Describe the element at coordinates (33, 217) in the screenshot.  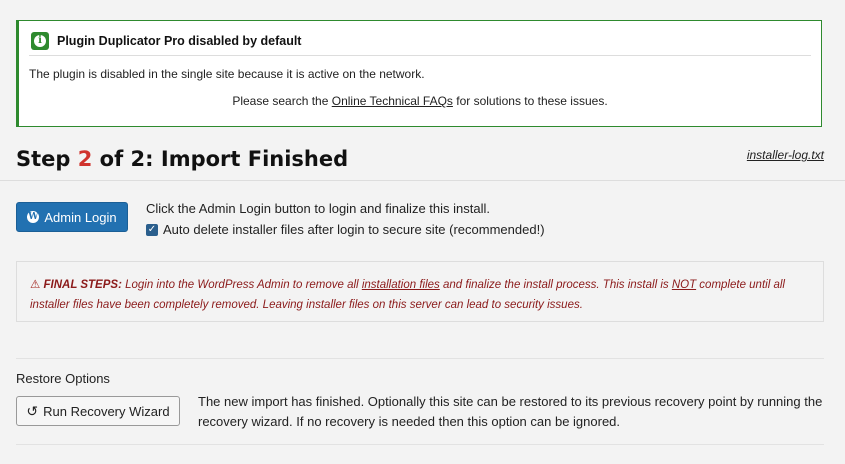
I see `wordpress-icon: W` at that location.